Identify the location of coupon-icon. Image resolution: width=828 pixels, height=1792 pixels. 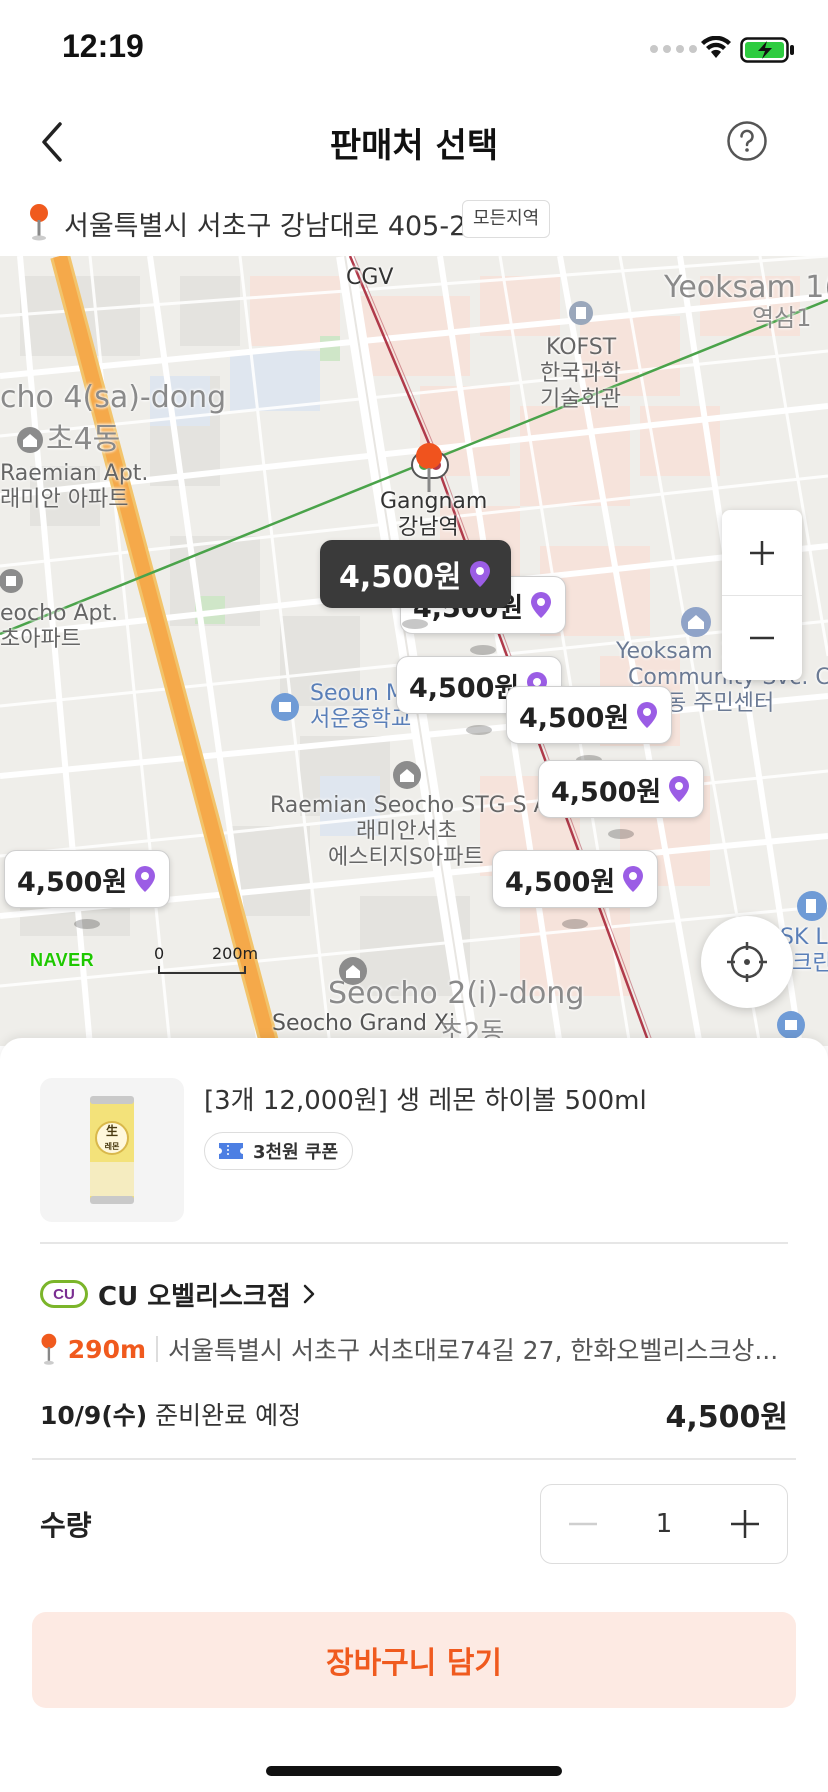
(231, 1151).